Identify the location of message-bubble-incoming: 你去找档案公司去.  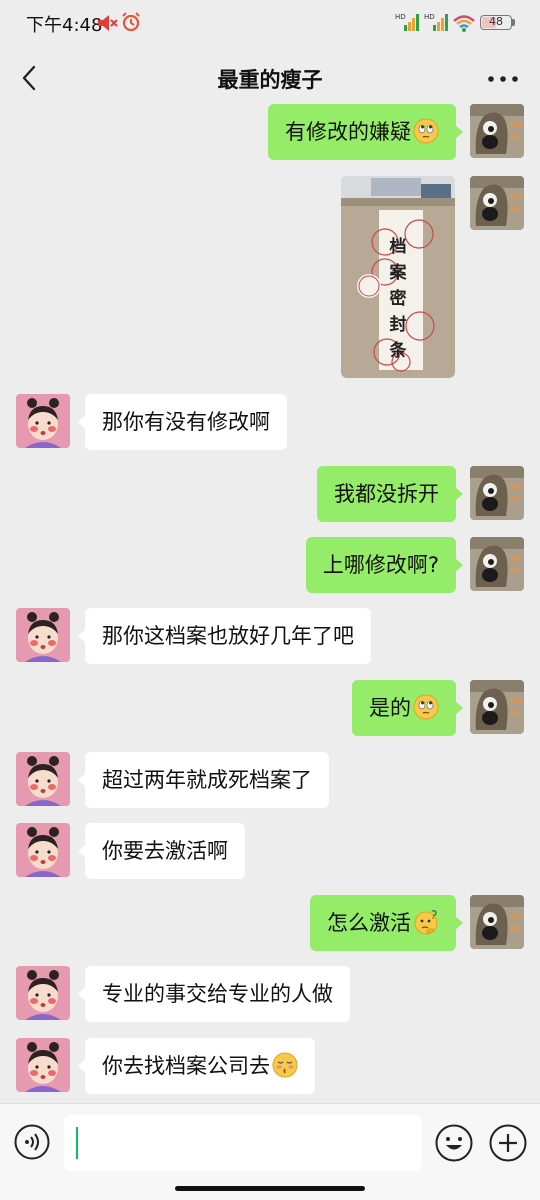
(196, 1066).